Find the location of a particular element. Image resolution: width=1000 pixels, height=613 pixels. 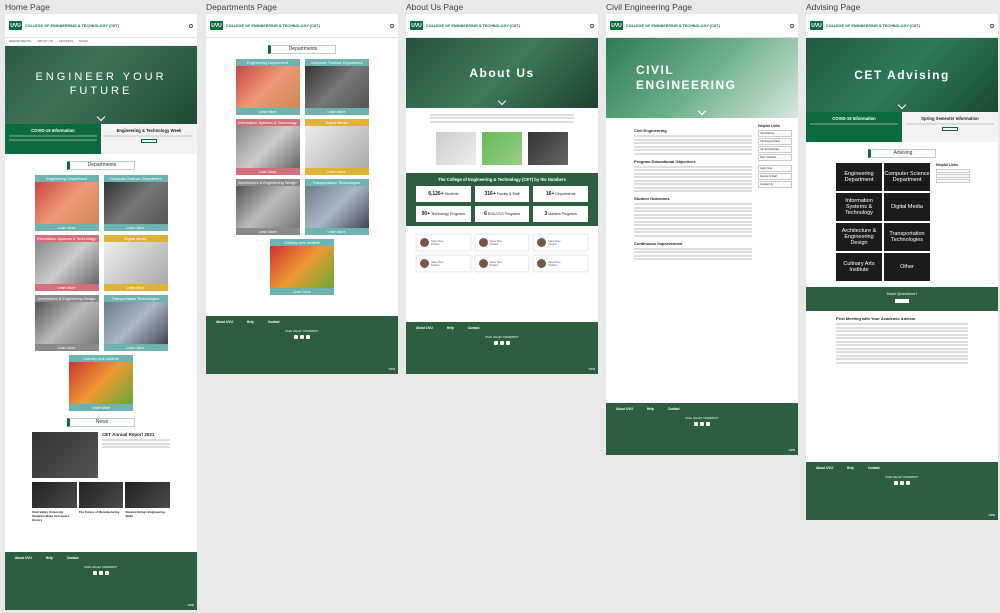

advising-card: Other is located at coordinates (907, 267).